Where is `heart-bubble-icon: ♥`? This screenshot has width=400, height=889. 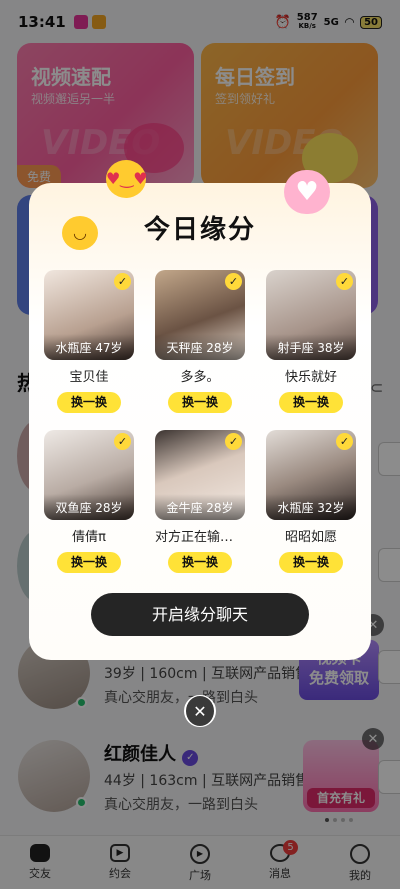
heart-bubble-icon: ♥ is located at coordinates (307, 192).